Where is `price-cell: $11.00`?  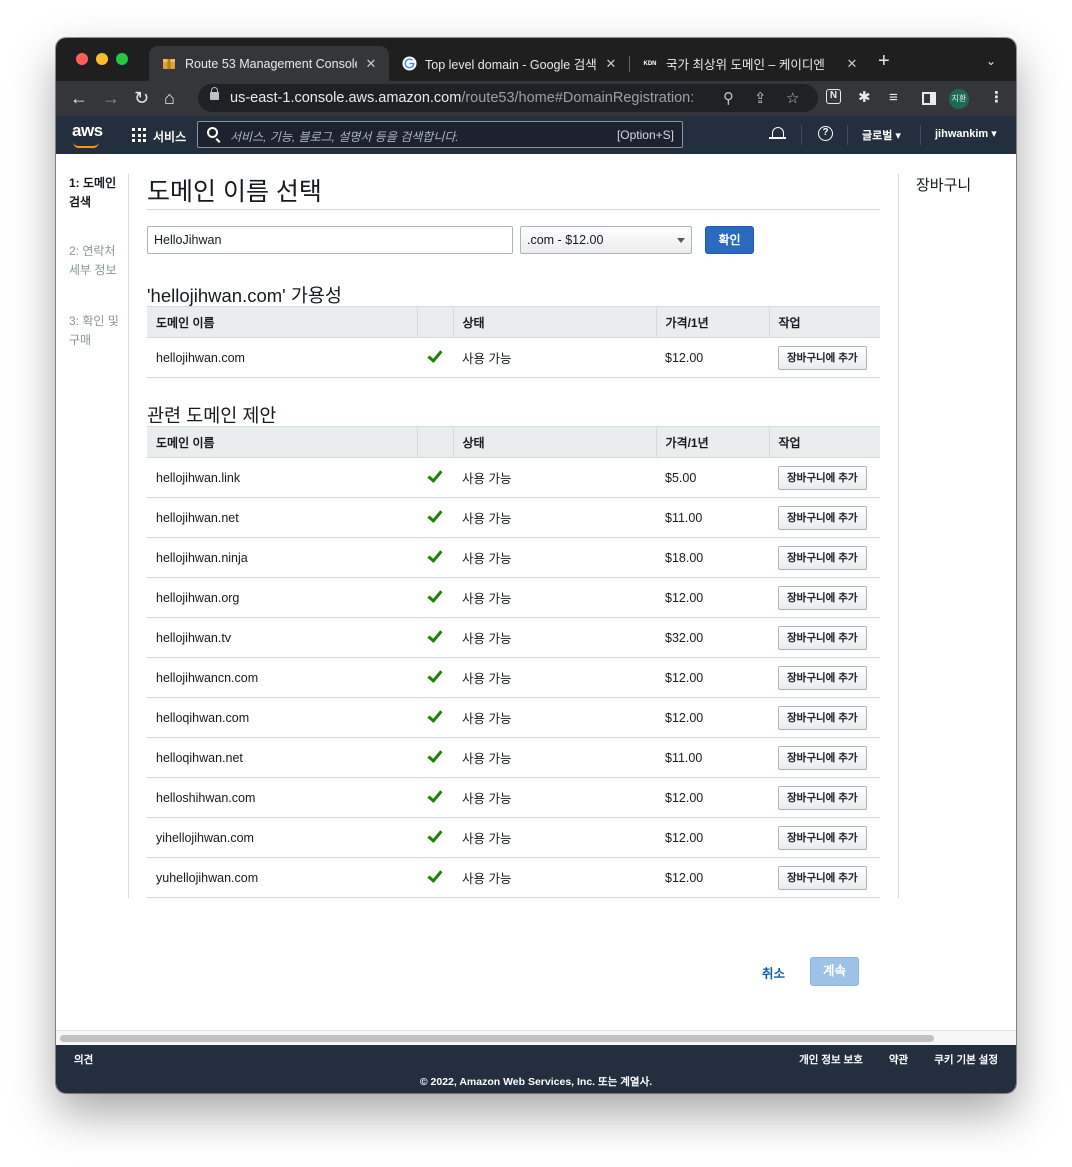
price-cell: $11.00 is located at coordinates (712, 757).